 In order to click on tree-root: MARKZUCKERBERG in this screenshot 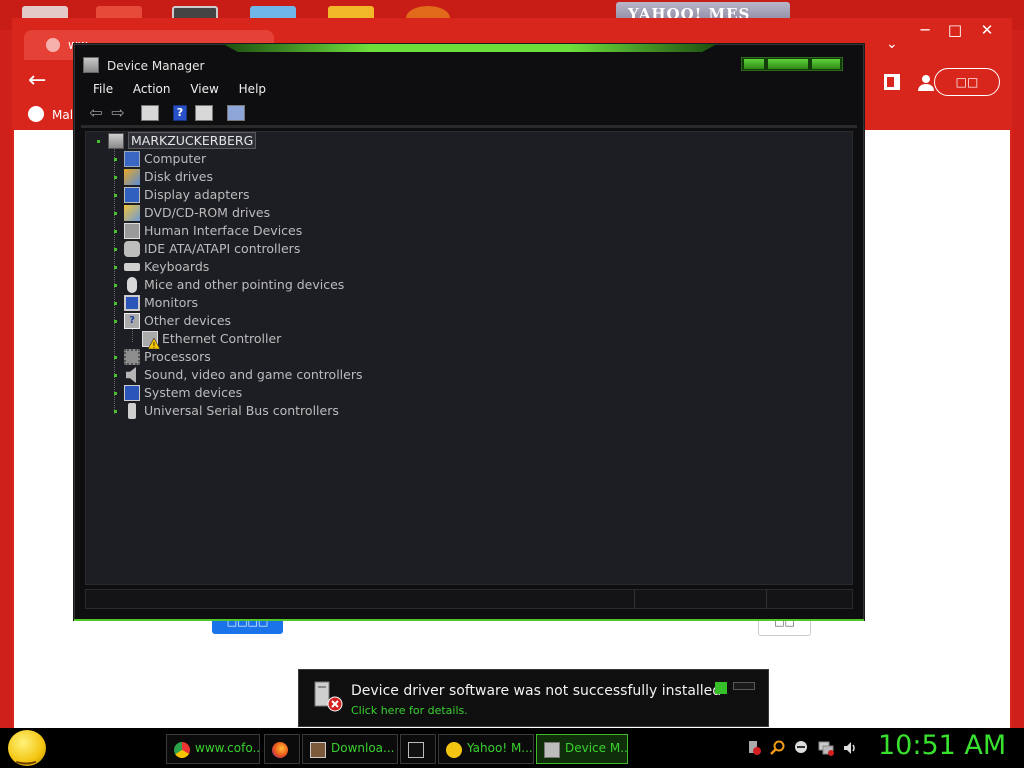, I will do `click(176, 141)`.